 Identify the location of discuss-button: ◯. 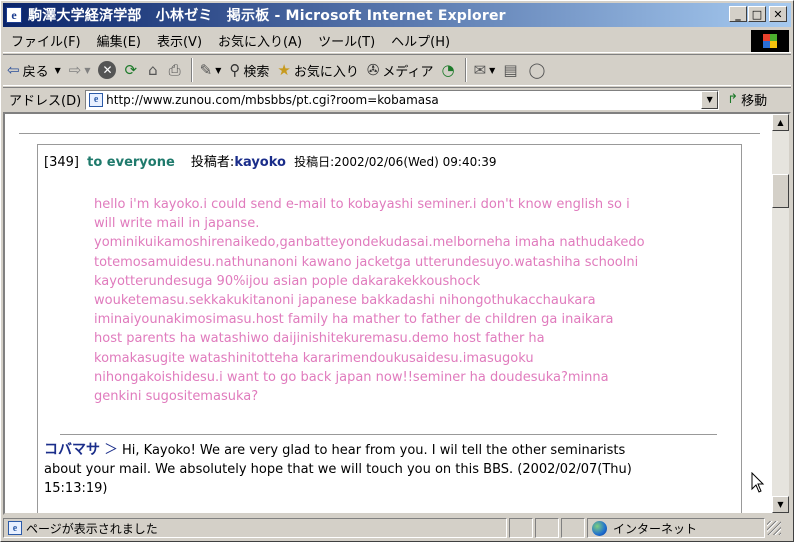
(539, 70).